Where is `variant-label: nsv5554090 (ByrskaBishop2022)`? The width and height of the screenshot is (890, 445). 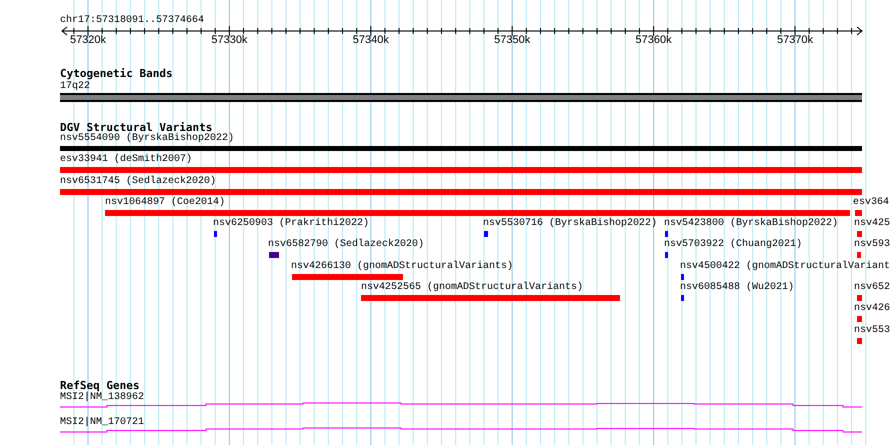
variant-label: nsv5554090 (ByrskaBishop2022) is located at coordinates (147, 138).